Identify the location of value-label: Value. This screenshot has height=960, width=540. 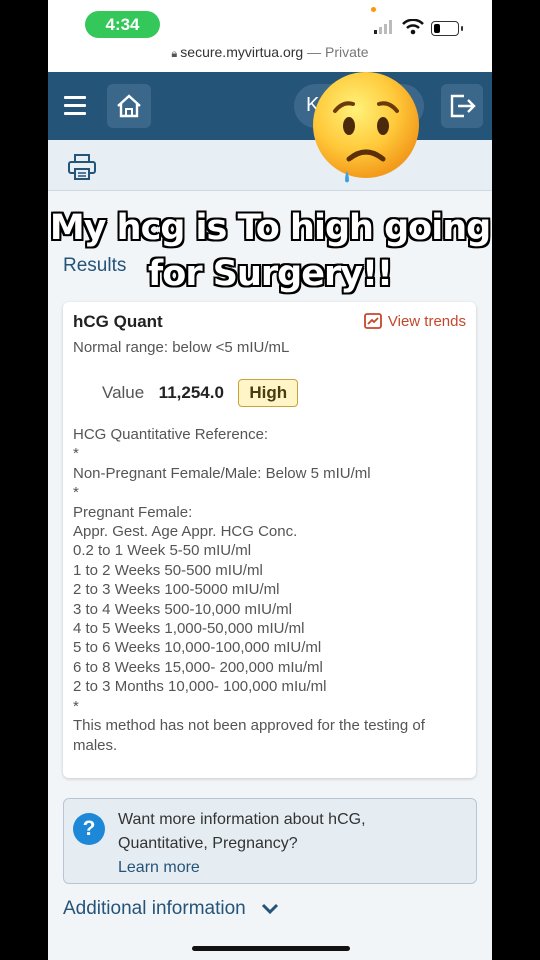
(123, 392).